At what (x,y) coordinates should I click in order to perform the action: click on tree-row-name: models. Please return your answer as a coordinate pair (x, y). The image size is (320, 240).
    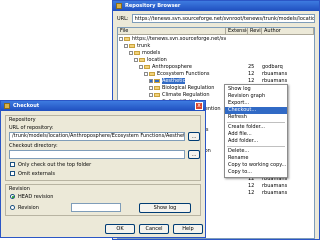
    Looking at the image, I should click on (172, 53).